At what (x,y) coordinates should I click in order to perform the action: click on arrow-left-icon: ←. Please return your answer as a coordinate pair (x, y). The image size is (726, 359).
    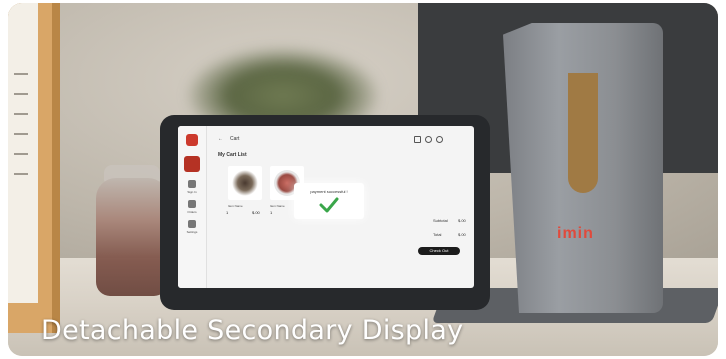
    Looking at the image, I should click on (220, 139).